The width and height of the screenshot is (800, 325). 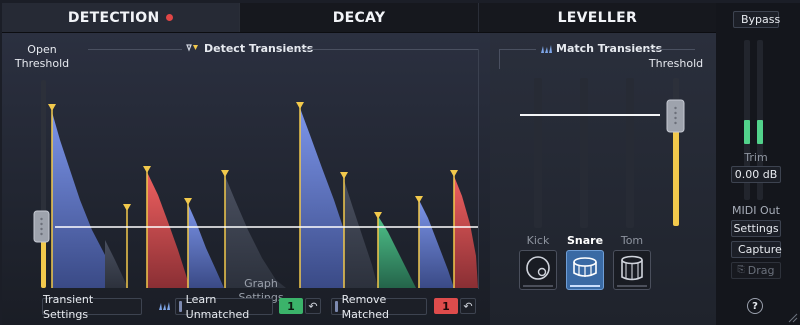 I want to click on match-threshold-line, so click(x=590, y=115).